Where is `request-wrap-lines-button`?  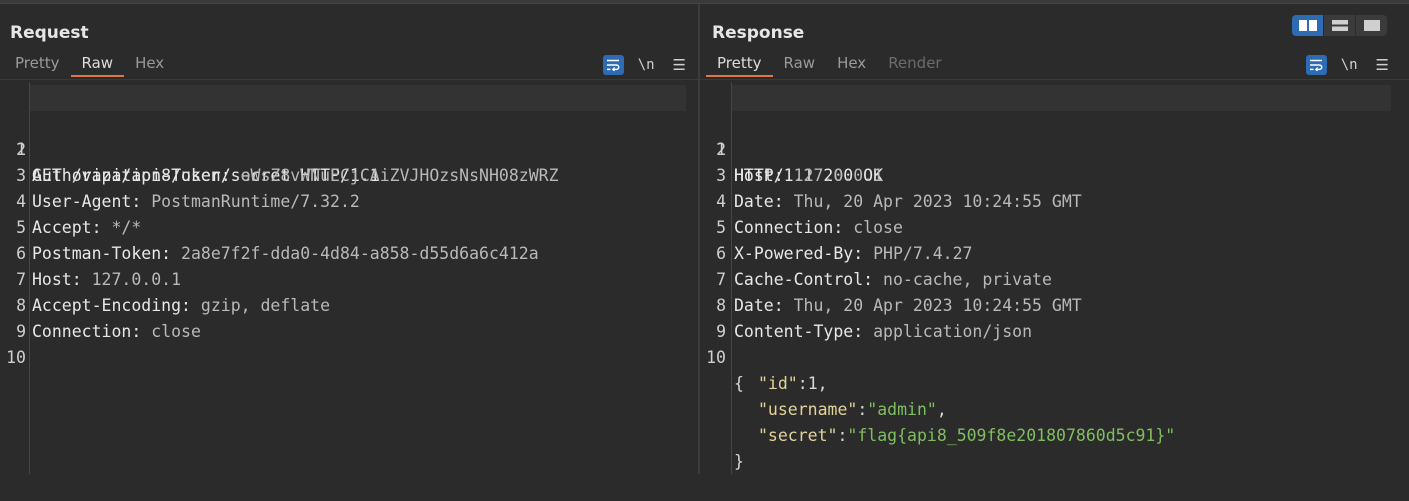 request-wrap-lines-button is located at coordinates (613, 65).